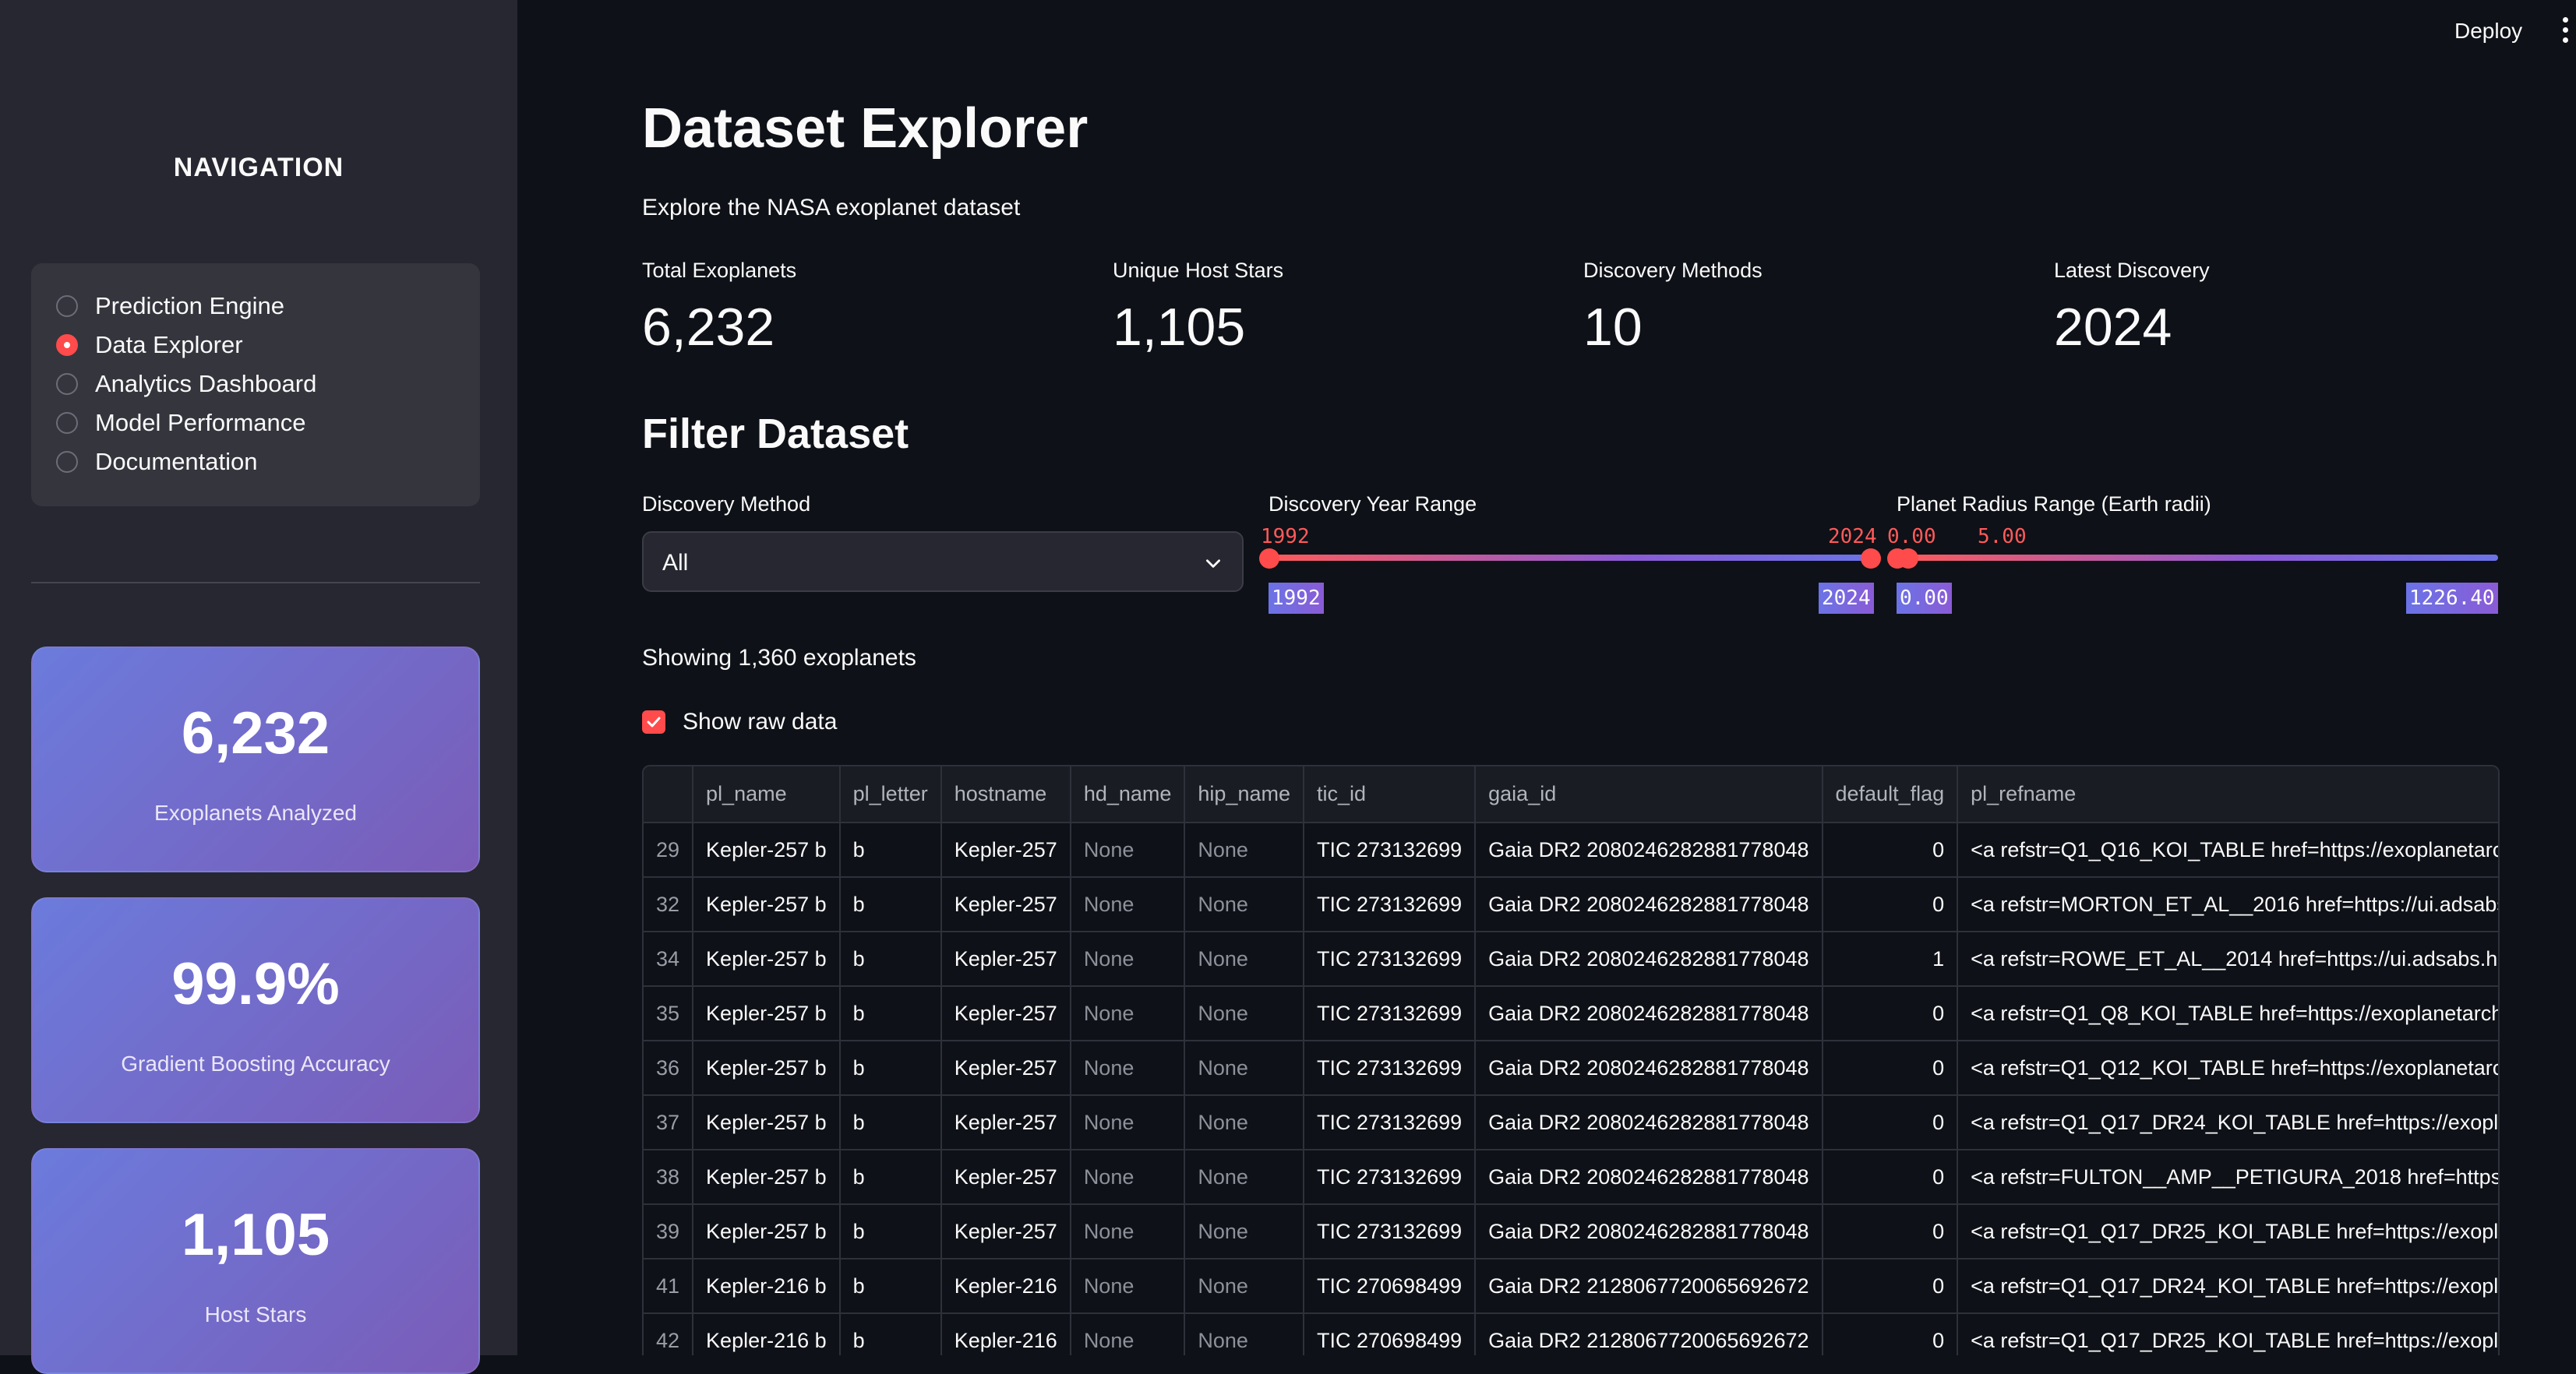 The width and height of the screenshot is (2576, 1374). I want to click on show-raw-data-checkbox, so click(653, 722).